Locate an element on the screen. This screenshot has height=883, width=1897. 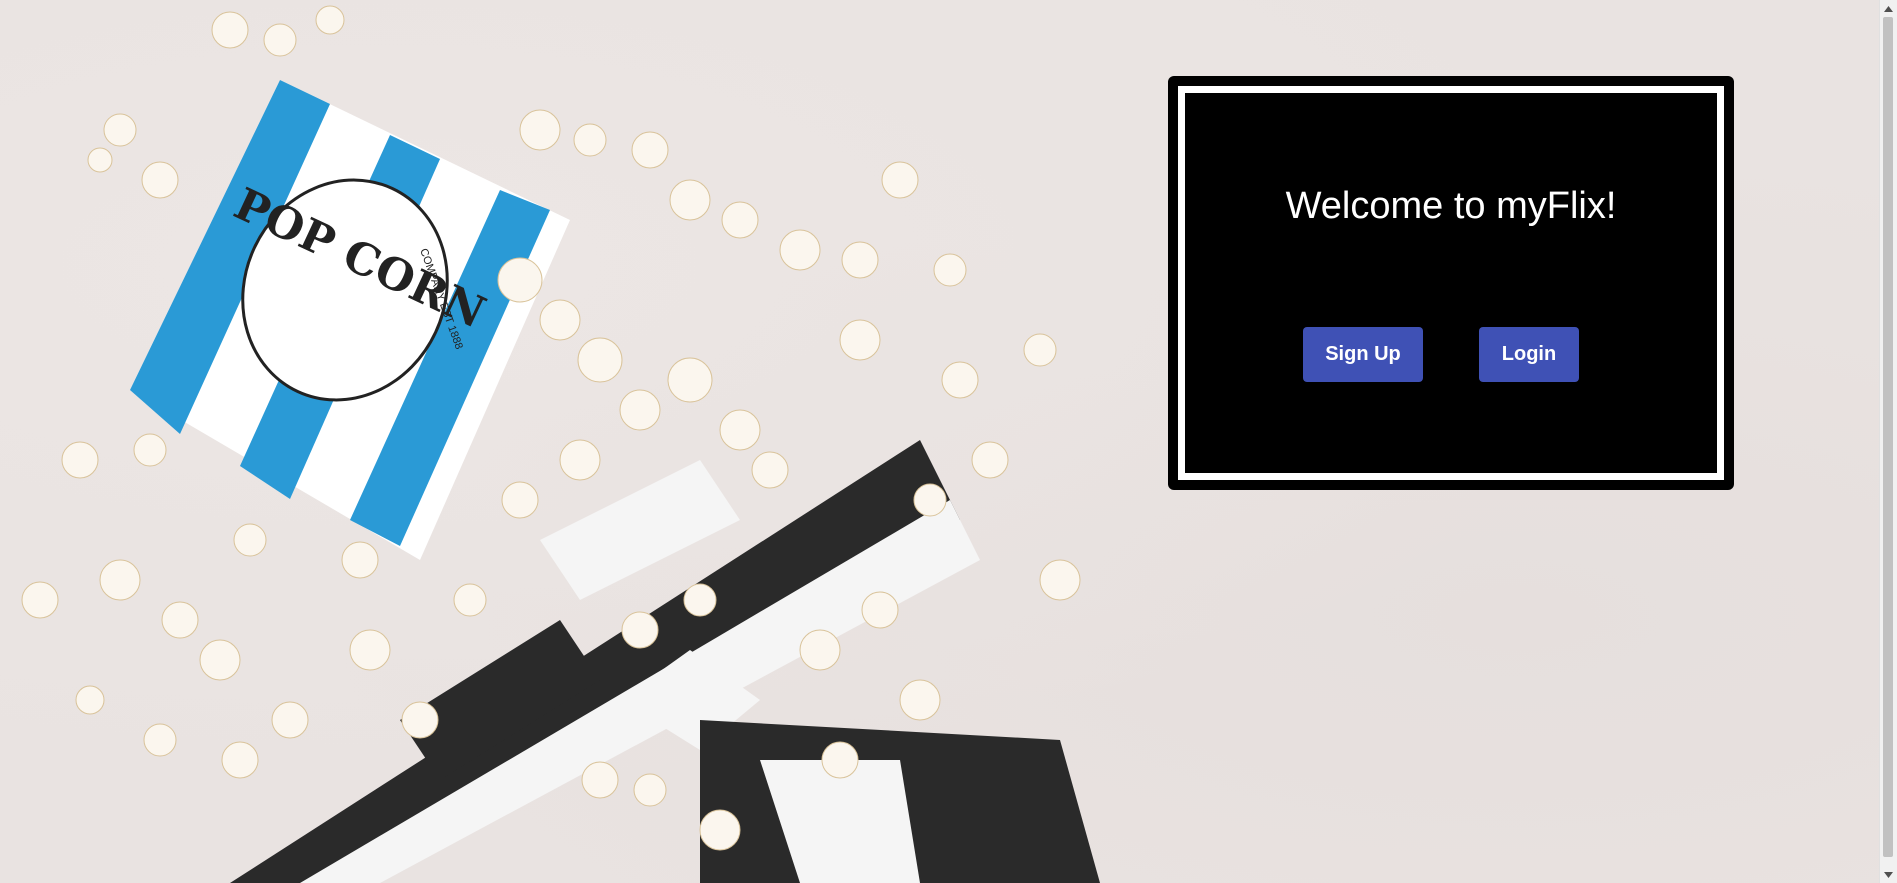
scroll-up-arrow-icon is located at coordinates (1888, 8).